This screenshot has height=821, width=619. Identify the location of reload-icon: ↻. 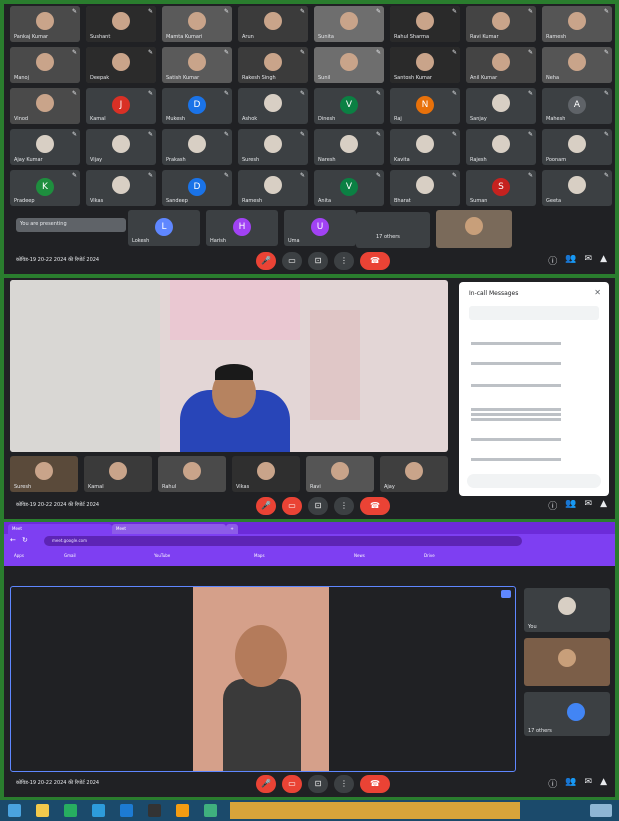
(25, 540).